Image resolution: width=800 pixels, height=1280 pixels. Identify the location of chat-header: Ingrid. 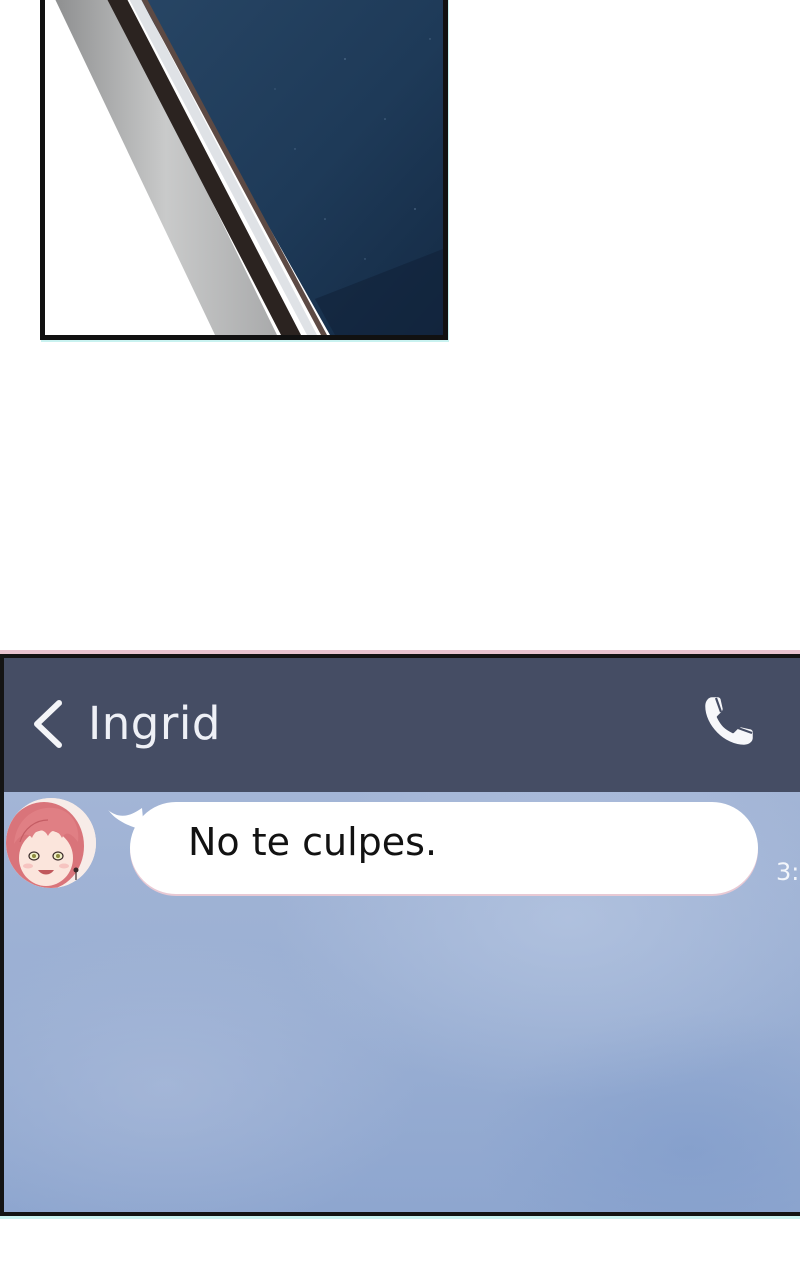
(402, 725).